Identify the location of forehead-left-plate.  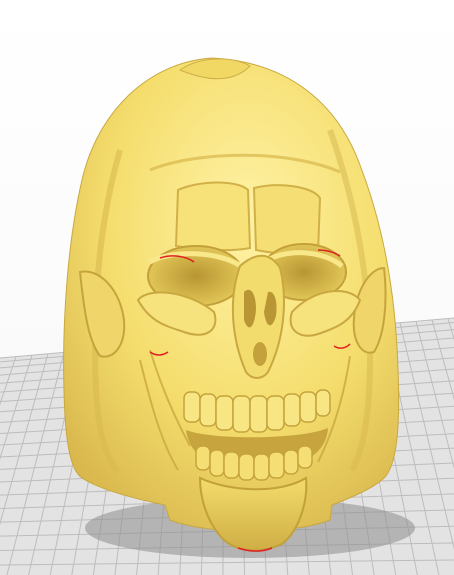
(213, 216).